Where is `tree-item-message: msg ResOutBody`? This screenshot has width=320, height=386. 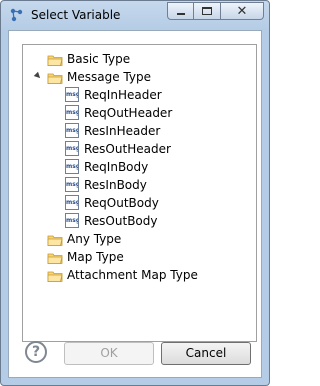
tree-item-message: msg ResOutBody is located at coordinates (139, 221).